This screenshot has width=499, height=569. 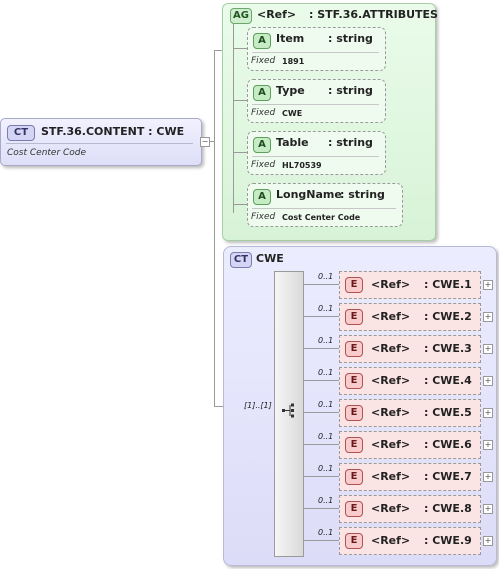 What do you see at coordinates (205, 142) in the screenshot?
I see `collapse-icon: −` at bounding box center [205, 142].